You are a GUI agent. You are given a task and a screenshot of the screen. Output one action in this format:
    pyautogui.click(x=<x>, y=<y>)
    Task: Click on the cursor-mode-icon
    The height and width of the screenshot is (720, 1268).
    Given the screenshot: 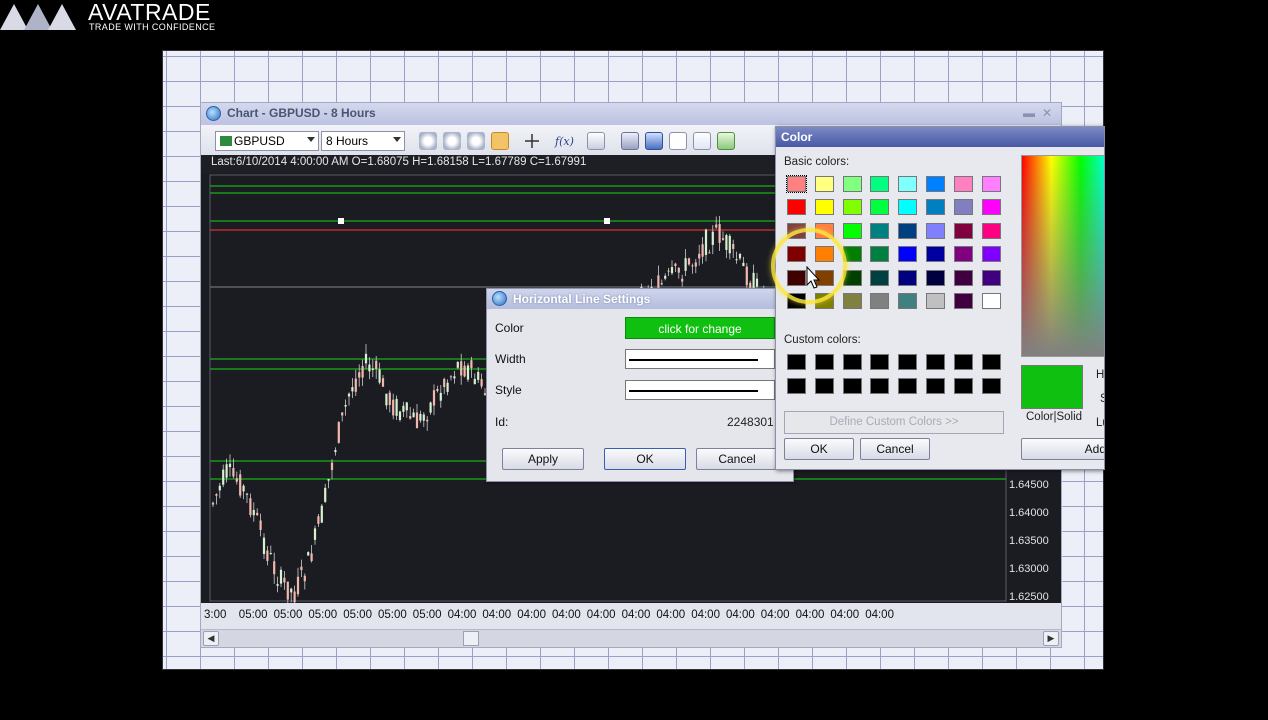 What is the action you would take?
    pyautogui.click(x=500, y=141)
    